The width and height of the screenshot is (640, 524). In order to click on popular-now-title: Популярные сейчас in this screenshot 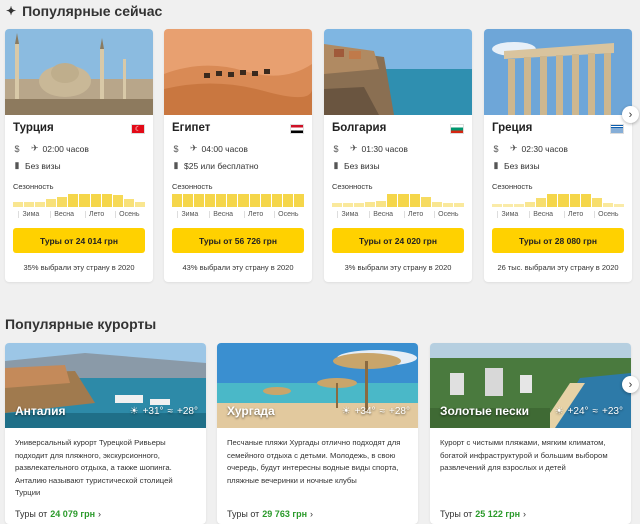, I will do `click(92, 11)`.